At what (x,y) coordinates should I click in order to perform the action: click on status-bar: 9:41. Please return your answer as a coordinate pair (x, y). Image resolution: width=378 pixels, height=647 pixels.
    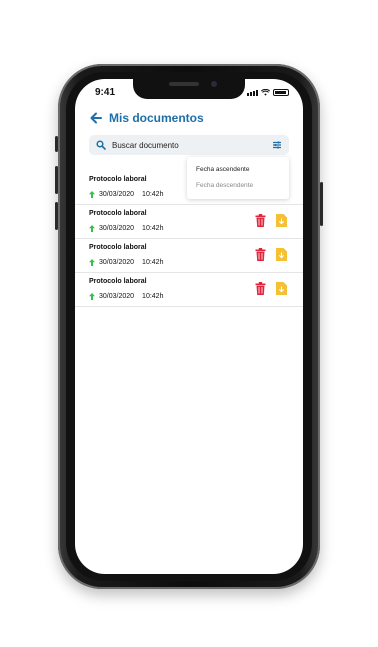
    Looking at the image, I should click on (189, 93).